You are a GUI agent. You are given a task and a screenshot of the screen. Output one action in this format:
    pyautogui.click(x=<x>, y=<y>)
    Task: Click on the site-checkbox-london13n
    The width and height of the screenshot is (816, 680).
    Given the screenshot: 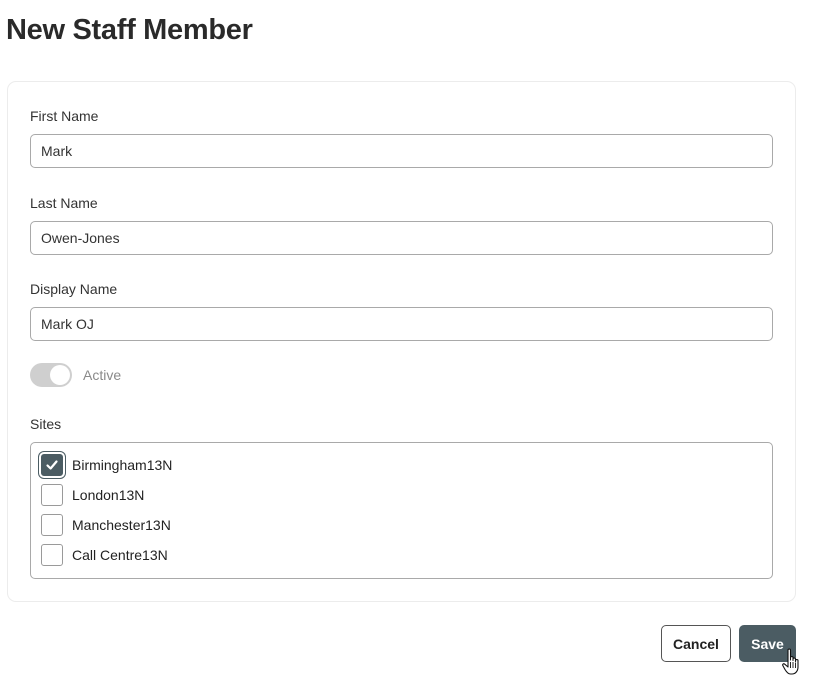 What is the action you would take?
    pyautogui.click(x=52, y=495)
    